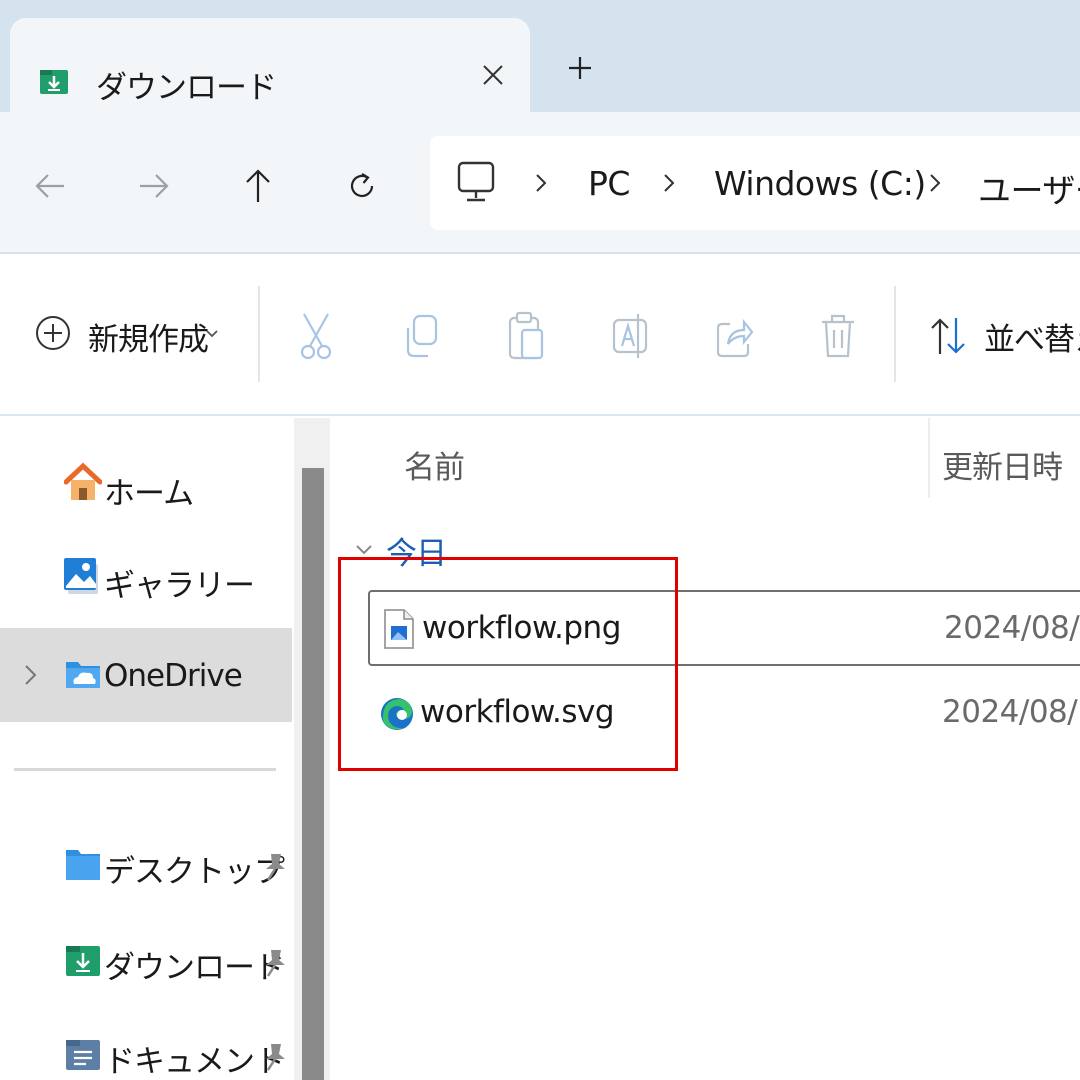 The width and height of the screenshot is (1080, 1080). I want to click on arrow-right-icon, so click(154, 186).